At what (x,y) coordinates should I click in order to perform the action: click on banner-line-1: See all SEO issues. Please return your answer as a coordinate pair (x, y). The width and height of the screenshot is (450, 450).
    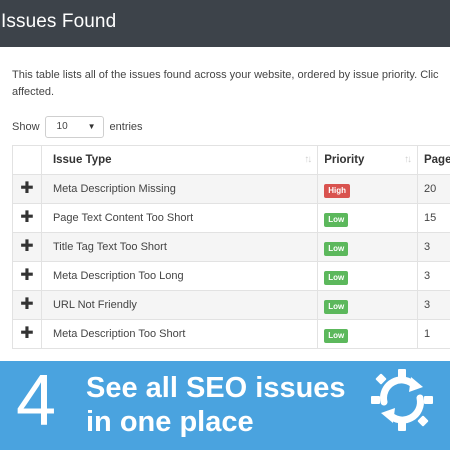
    Looking at the image, I should click on (216, 388).